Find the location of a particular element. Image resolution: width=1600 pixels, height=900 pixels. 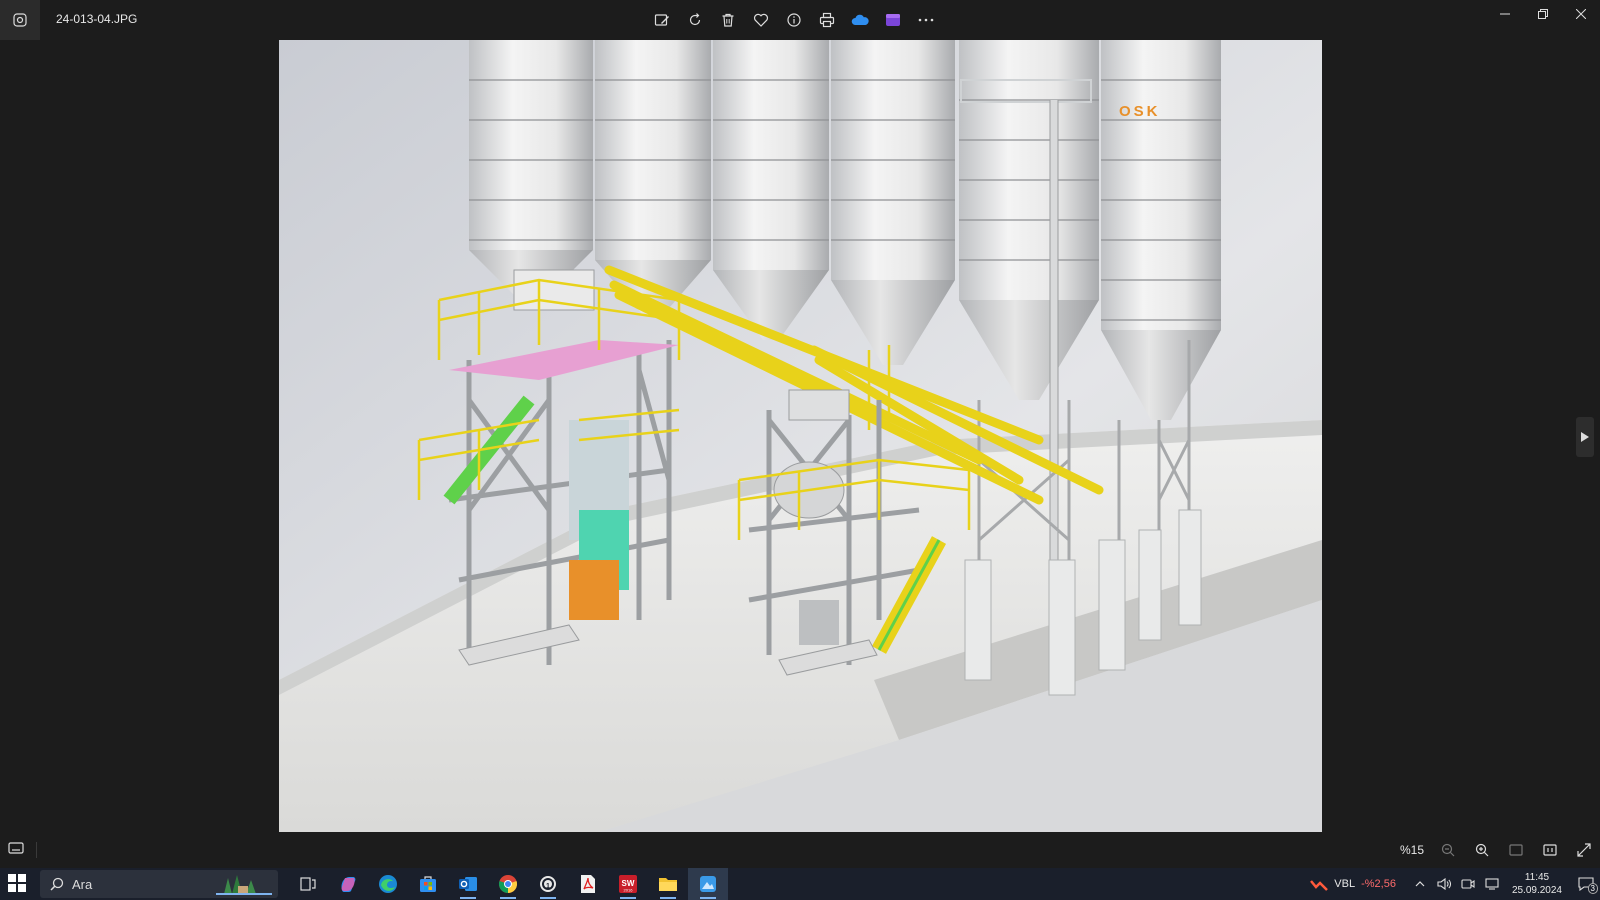

stock-widget: VBL -%2,56 is located at coordinates (1353, 884).